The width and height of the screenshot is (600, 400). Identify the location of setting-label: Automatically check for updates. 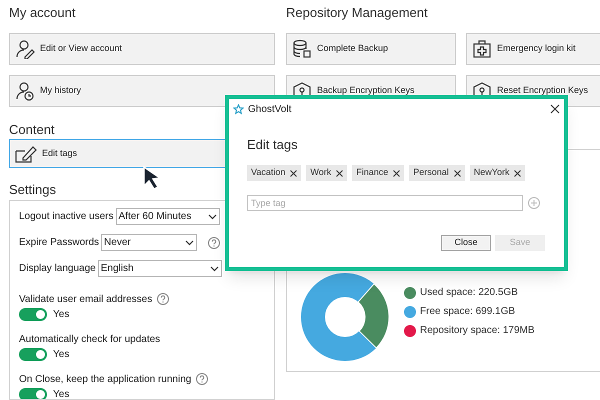
(89, 339).